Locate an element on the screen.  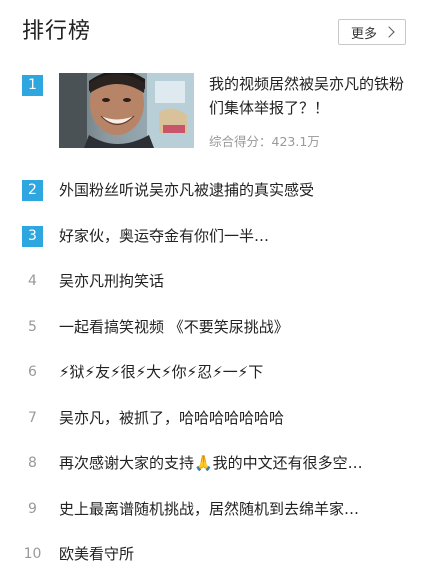
ranking-item-title: 欧美看守所 is located at coordinates (234, 554).